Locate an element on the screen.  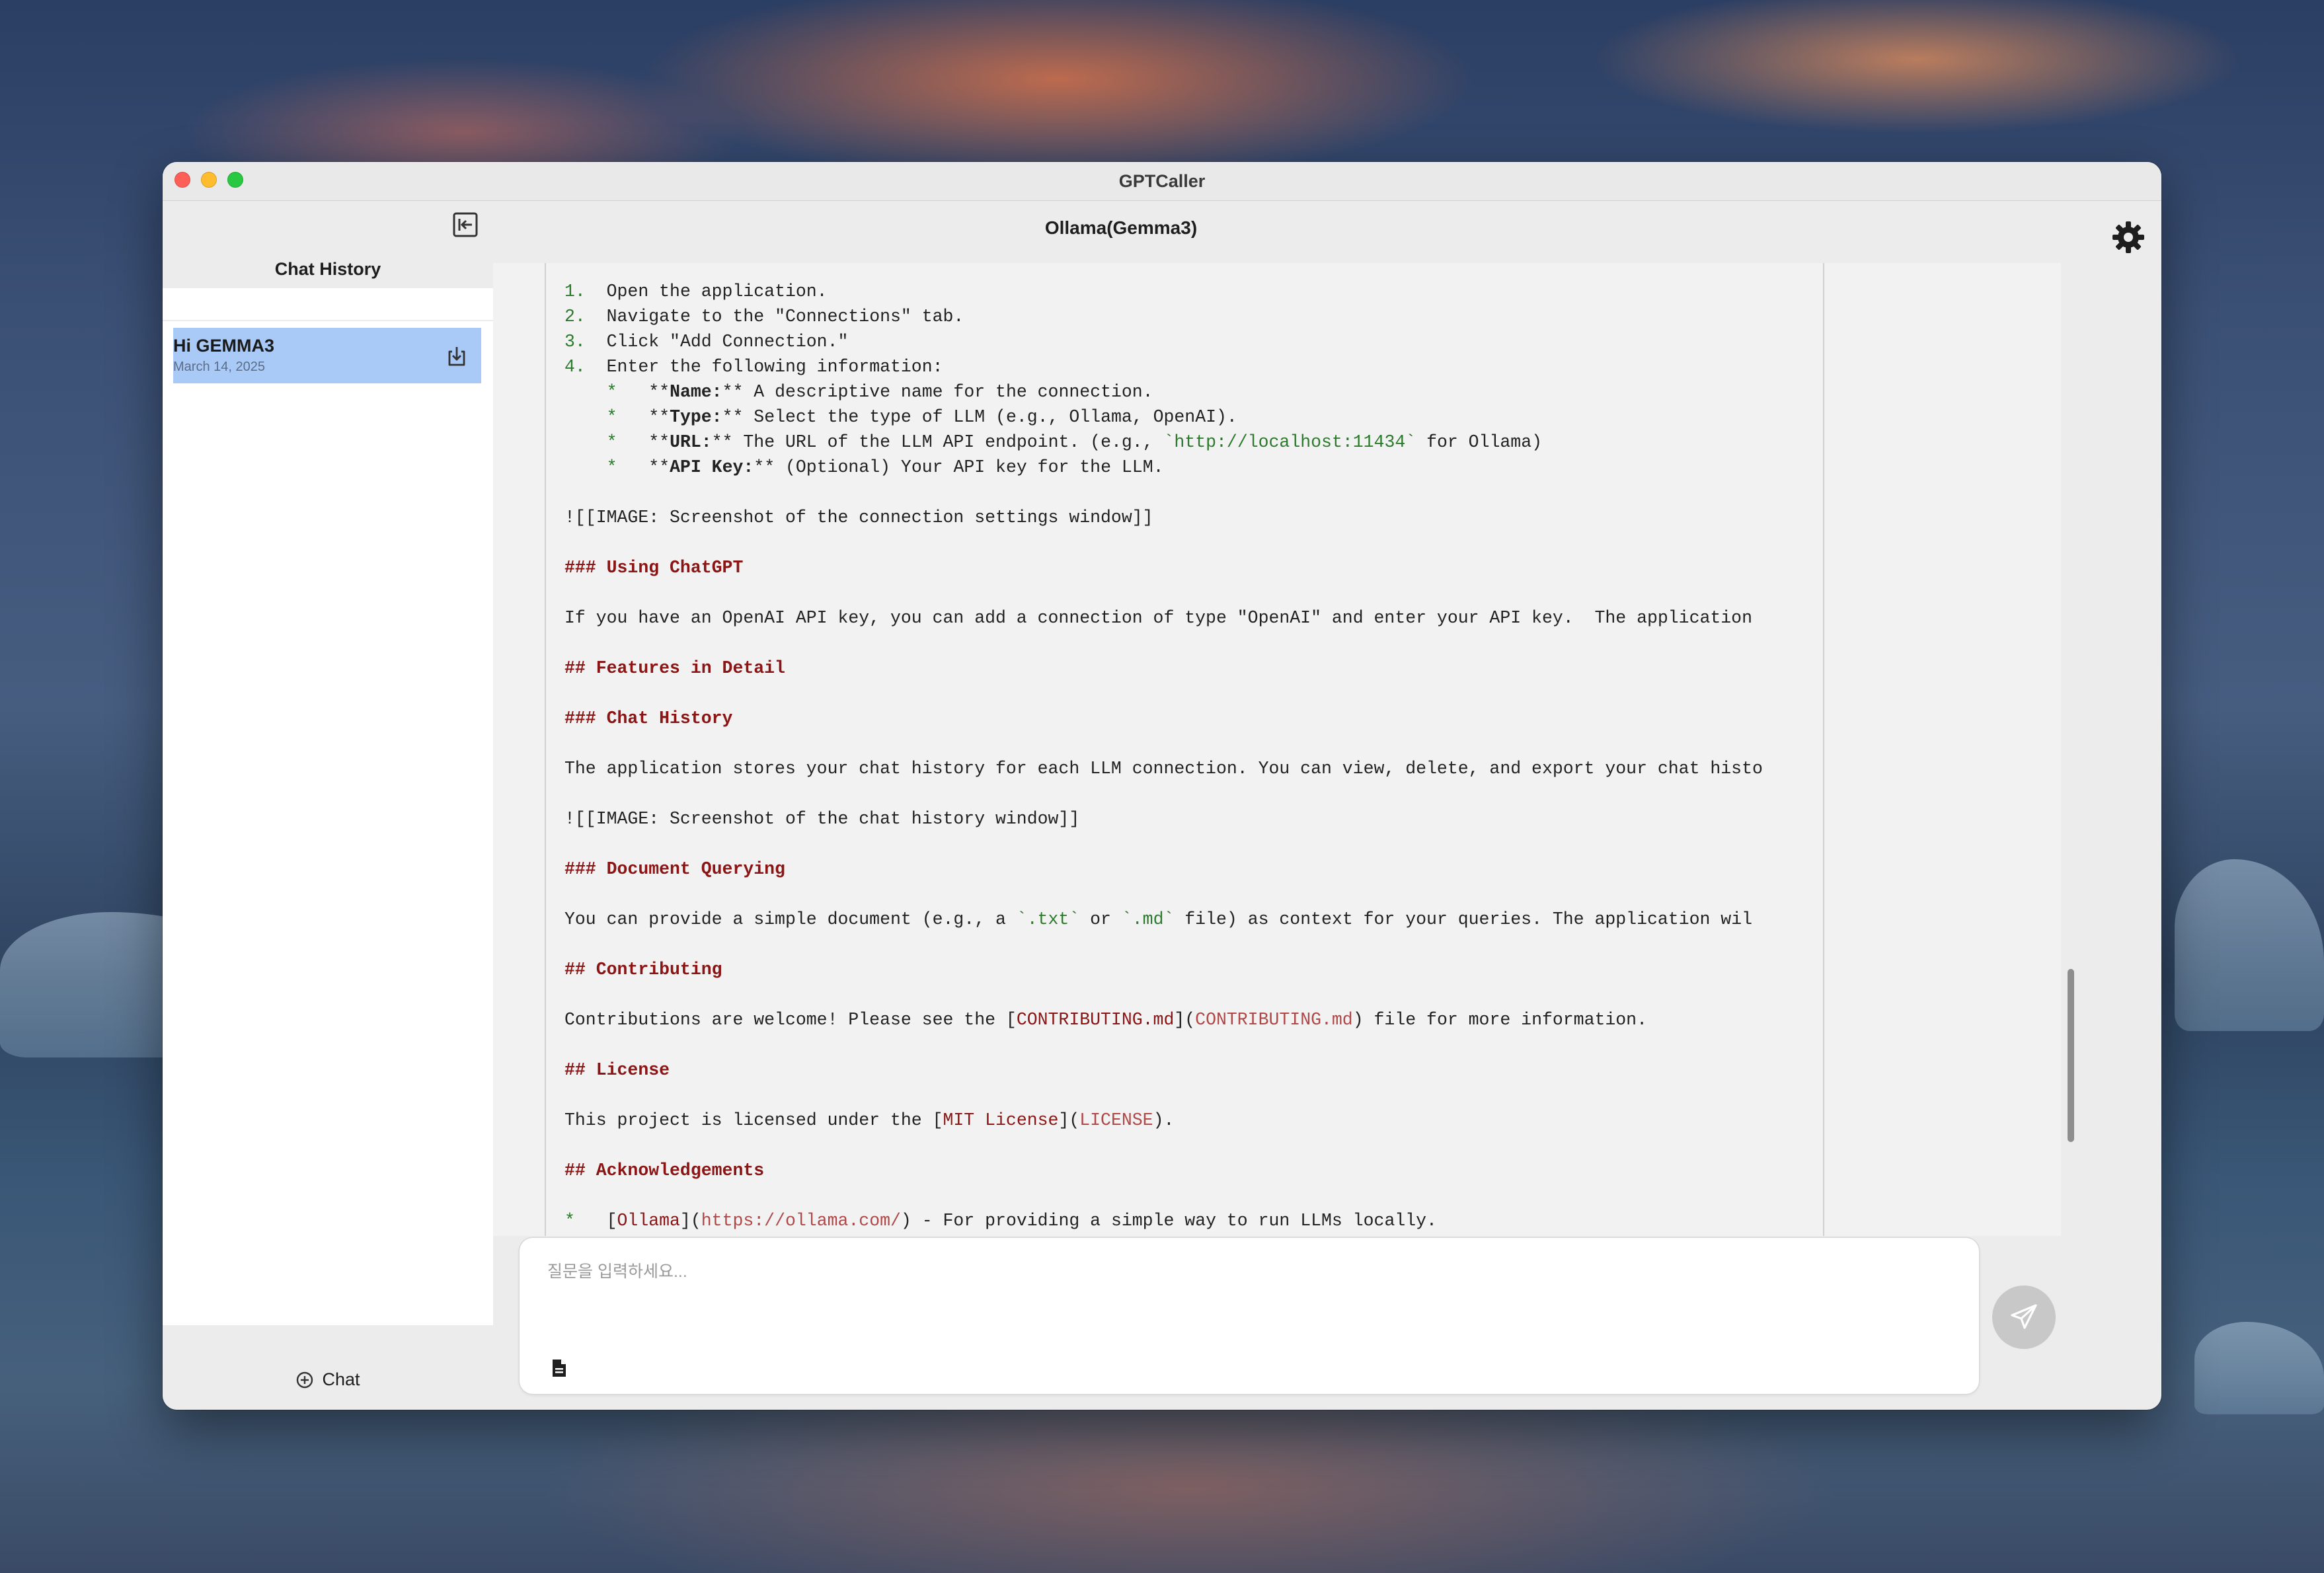
bold-text: API Key: is located at coordinates (712, 467).